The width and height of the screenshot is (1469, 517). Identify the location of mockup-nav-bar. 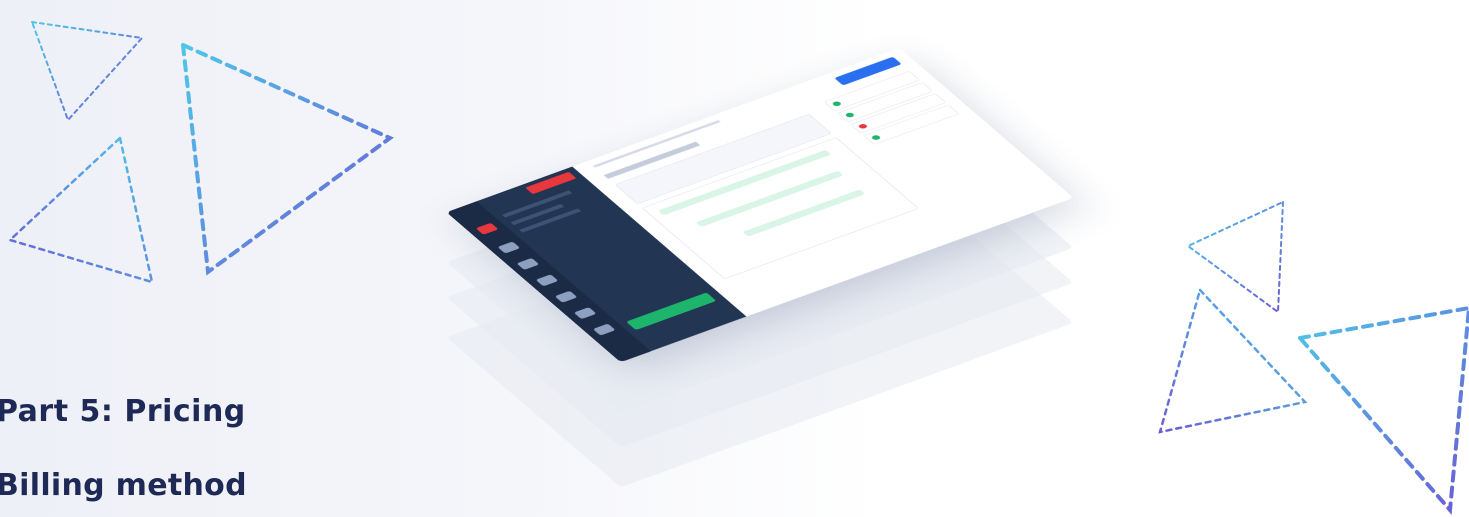
(550, 220).